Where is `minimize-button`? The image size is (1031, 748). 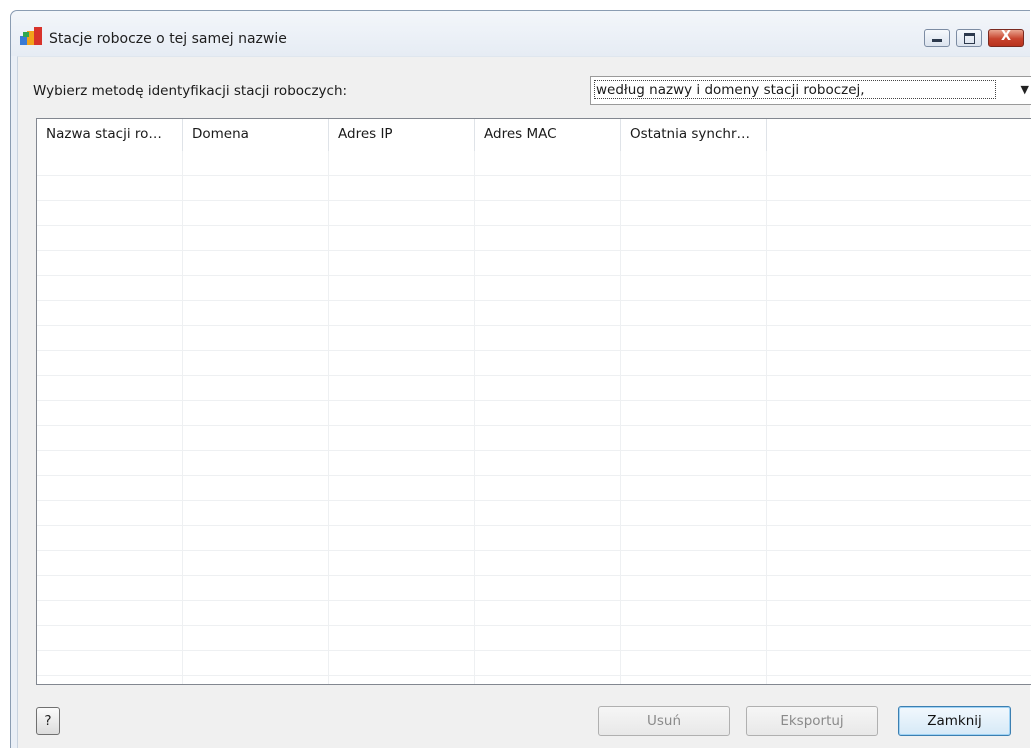 minimize-button is located at coordinates (937, 38).